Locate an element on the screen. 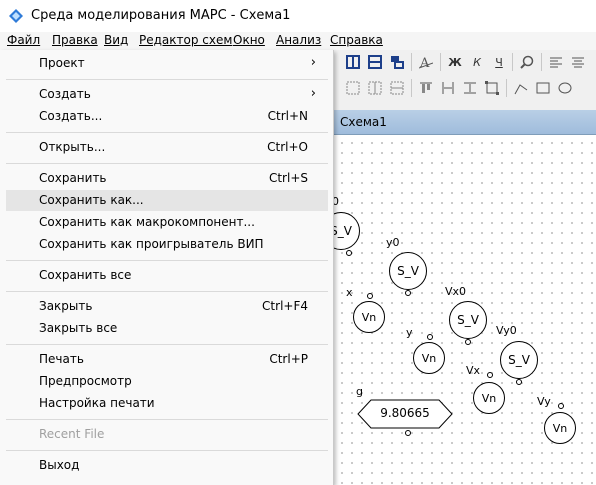 The width and height of the screenshot is (596, 485). block-label: Vx is located at coordinates (473, 370).